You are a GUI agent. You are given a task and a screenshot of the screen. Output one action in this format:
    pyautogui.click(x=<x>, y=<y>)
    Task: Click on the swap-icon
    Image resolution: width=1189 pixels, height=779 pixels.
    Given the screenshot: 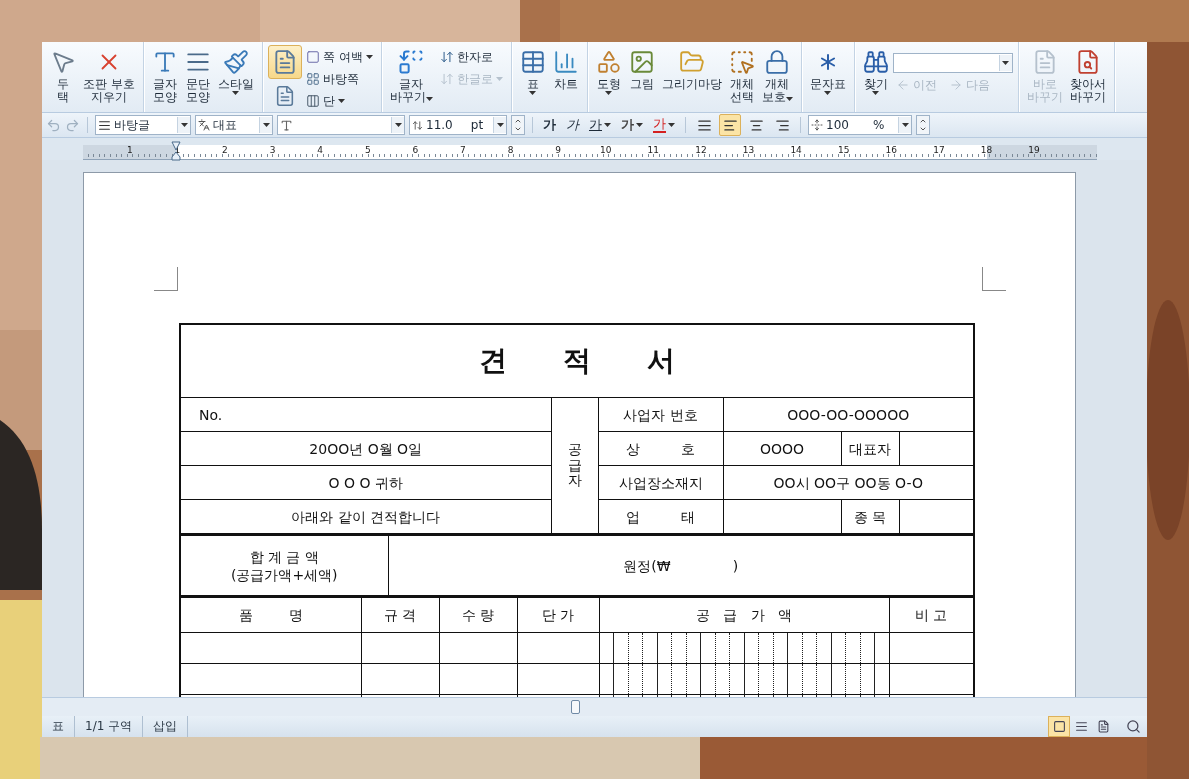 What is the action you would take?
    pyautogui.click(x=446, y=57)
    